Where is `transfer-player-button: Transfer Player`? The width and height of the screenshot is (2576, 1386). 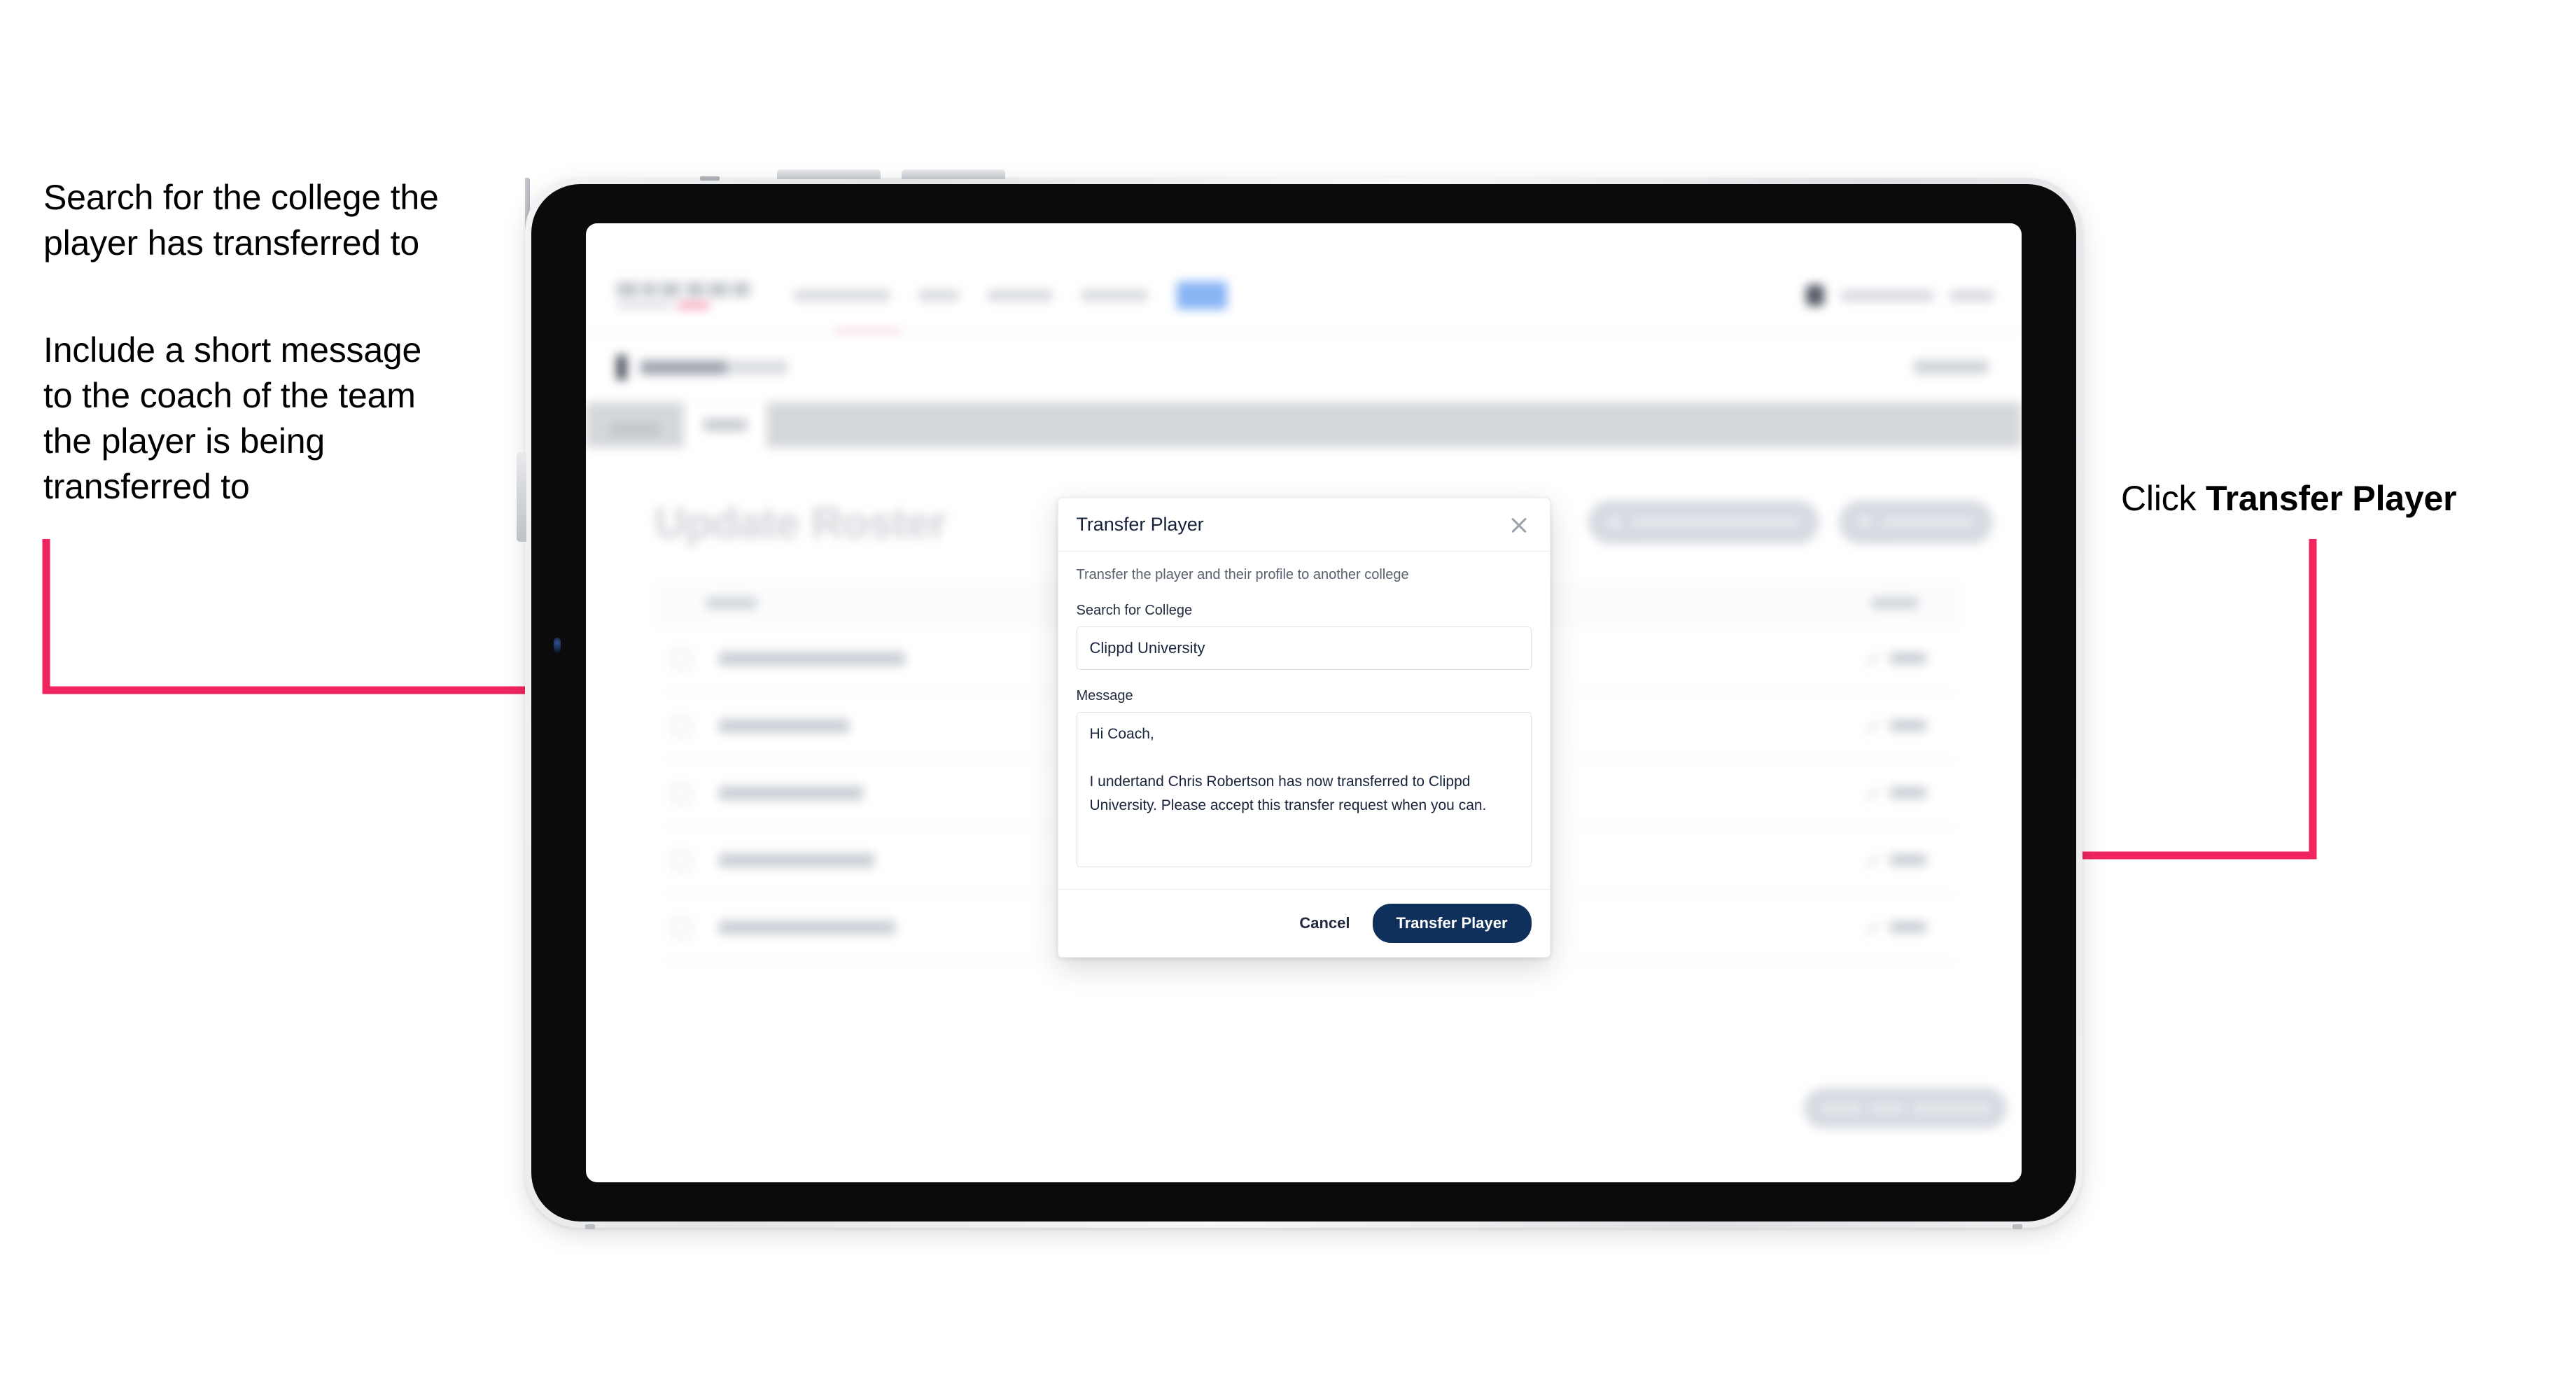 transfer-player-button: Transfer Player is located at coordinates (1452, 923).